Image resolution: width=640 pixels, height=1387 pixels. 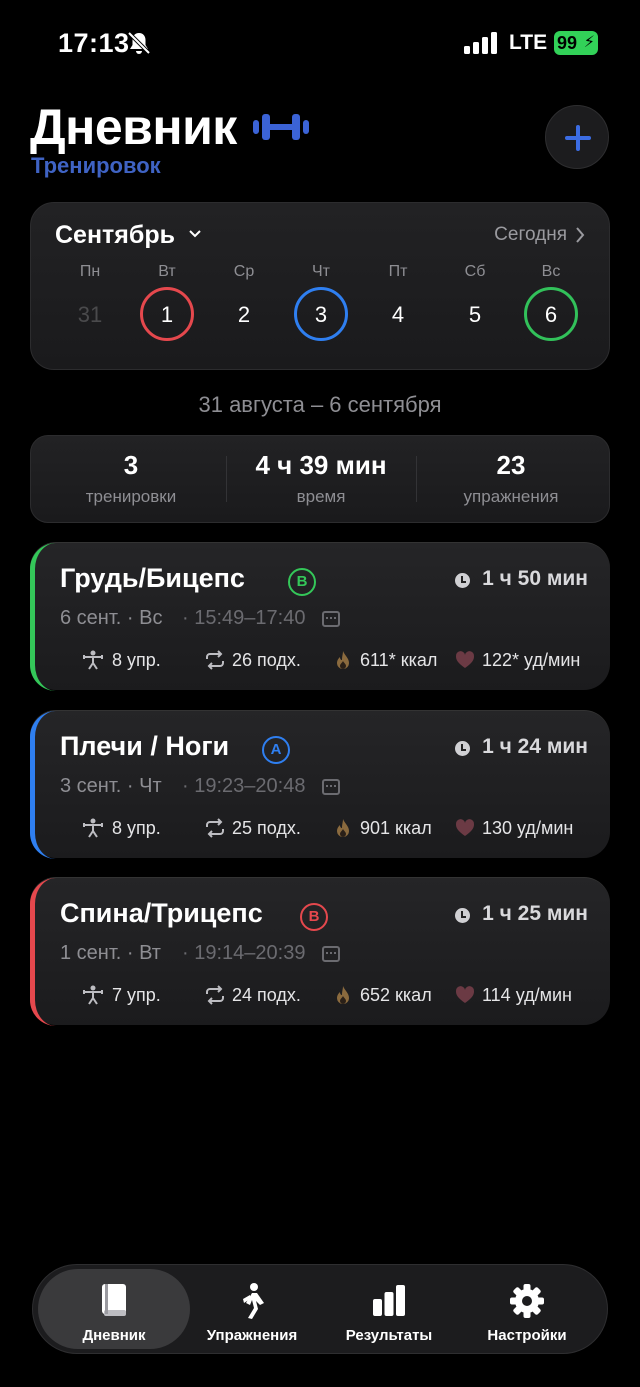 What do you see at coordinates (250, 618) in the screenshot?
I see `workout-time: 15:49–17:40` at bounding box center [250, 618].